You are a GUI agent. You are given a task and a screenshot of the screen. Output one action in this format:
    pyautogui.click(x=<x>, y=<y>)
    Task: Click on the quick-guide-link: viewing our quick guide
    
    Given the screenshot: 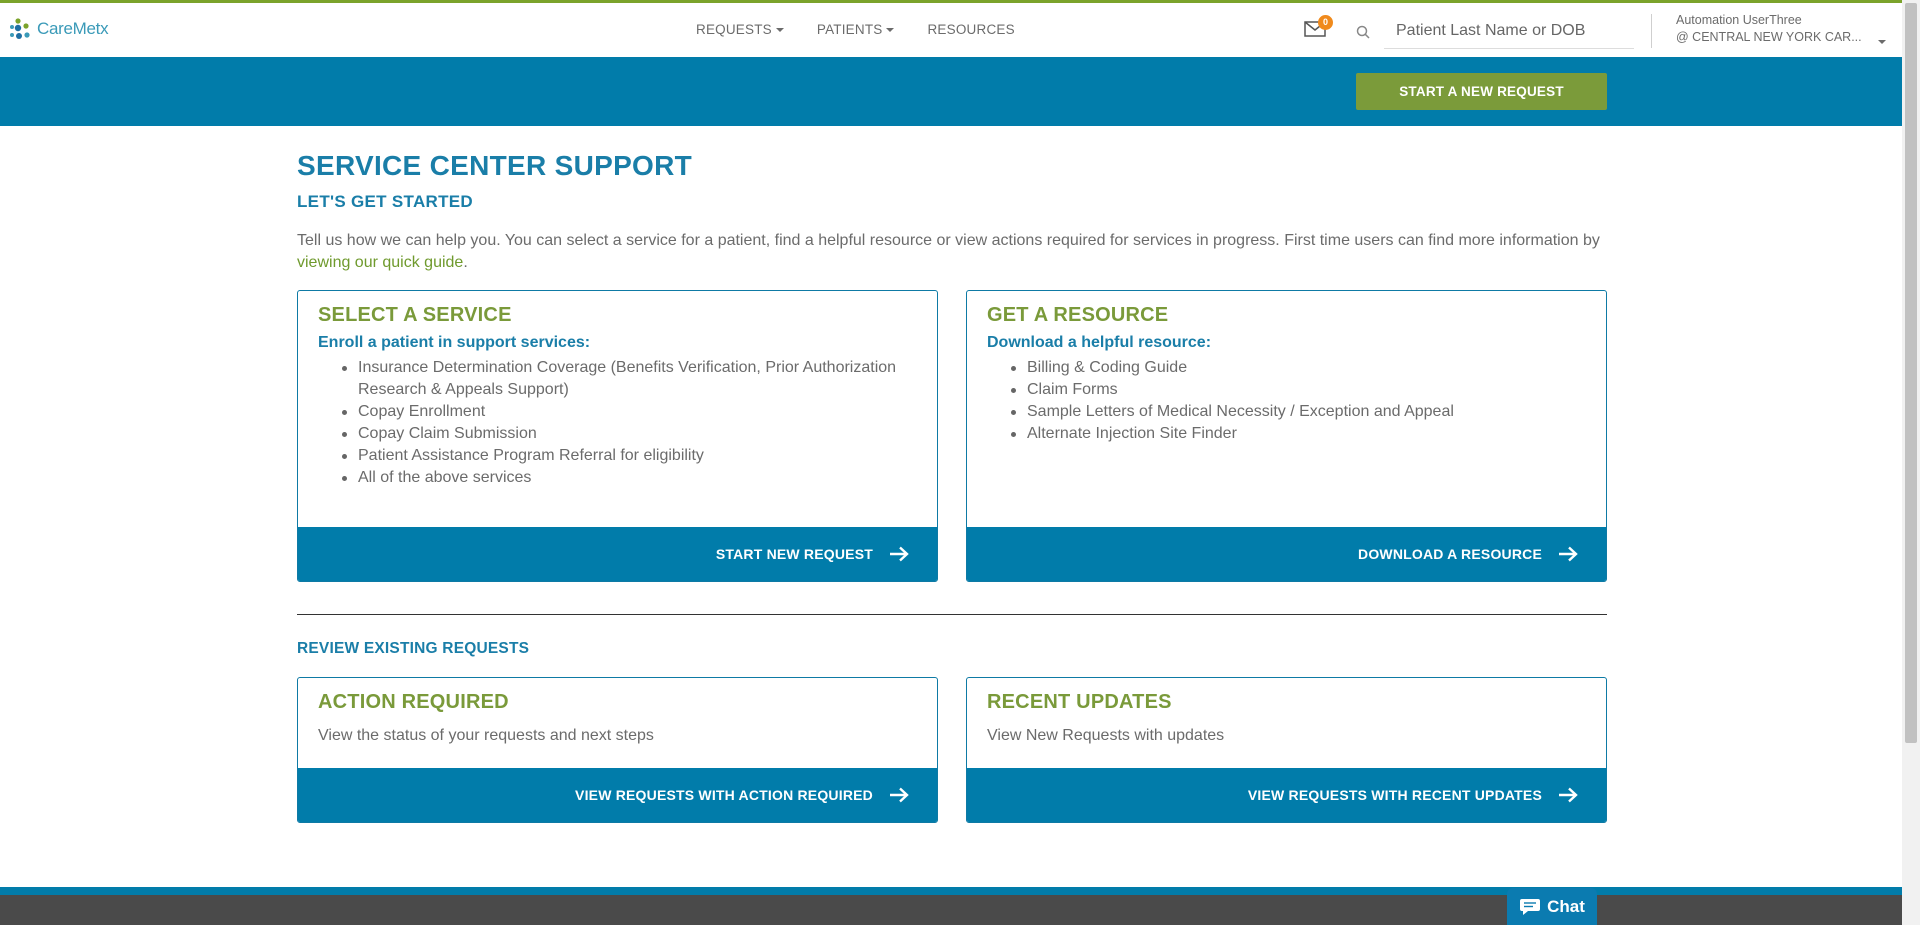 What is the action you would take?
    pyautogui.click(x=380, y=262)
    